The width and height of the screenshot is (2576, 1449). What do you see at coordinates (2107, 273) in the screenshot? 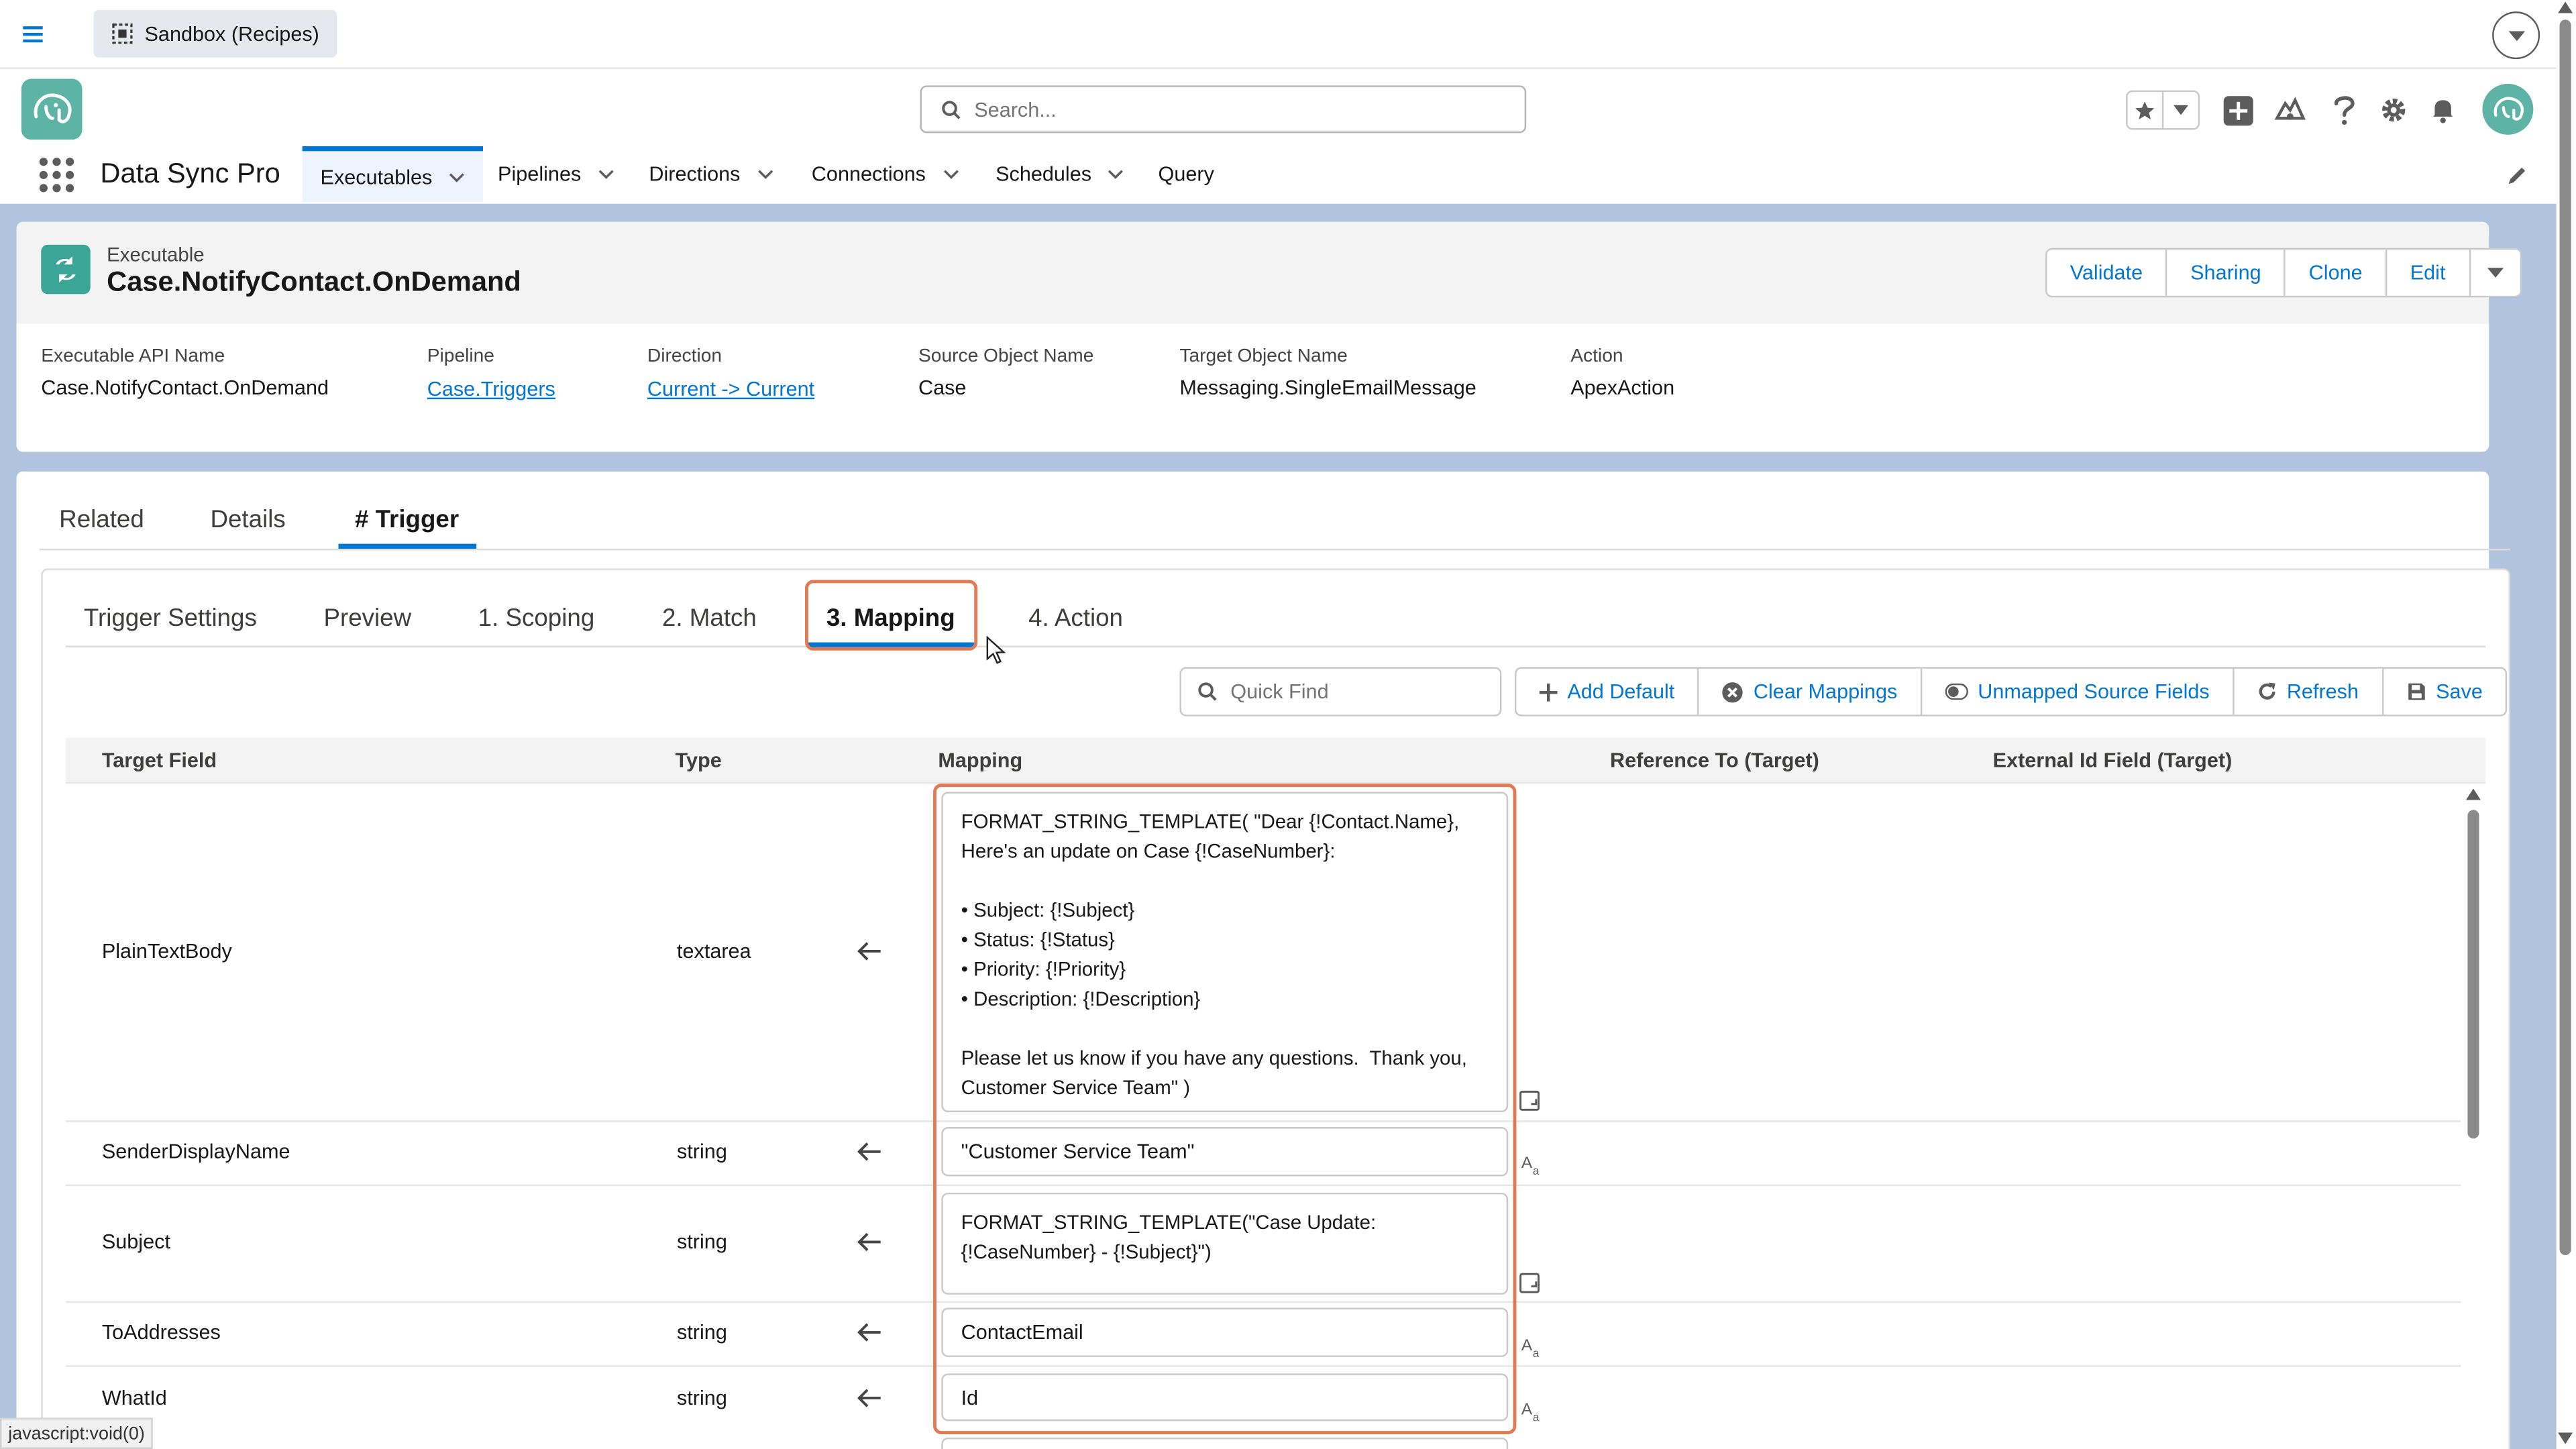
I see `validate-button: Validate` at bounding box center [2107, 273].